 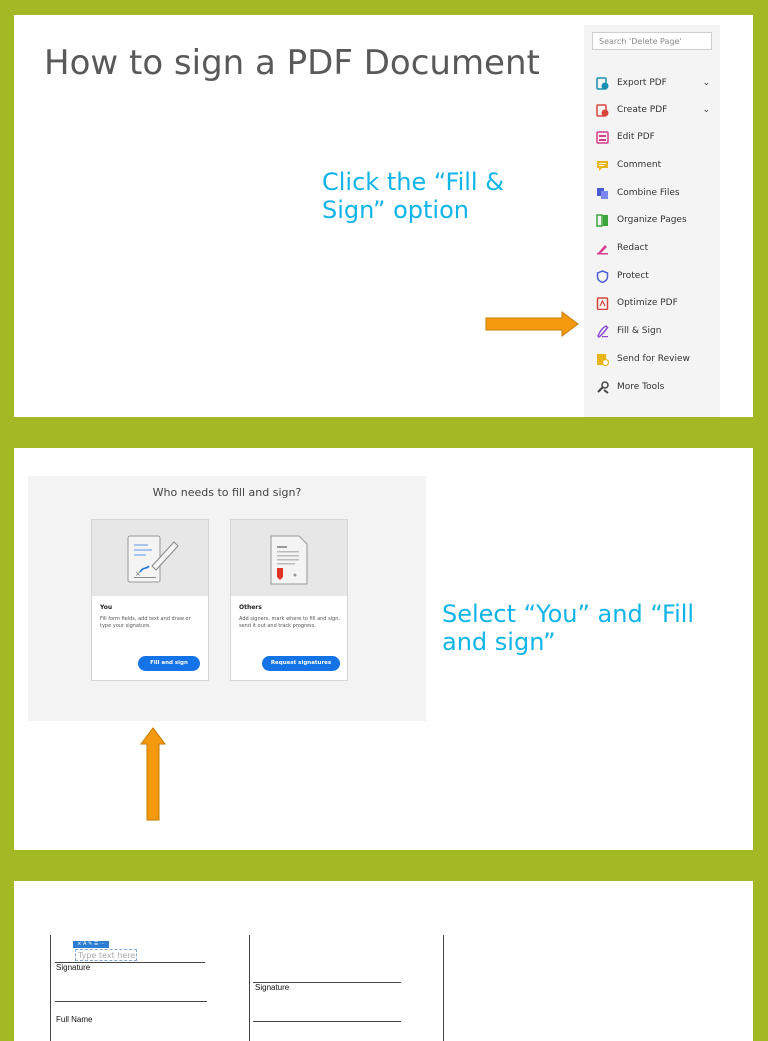 I want to click on slide-title: How to sign a PDF Document, so click(x=292, y=63).